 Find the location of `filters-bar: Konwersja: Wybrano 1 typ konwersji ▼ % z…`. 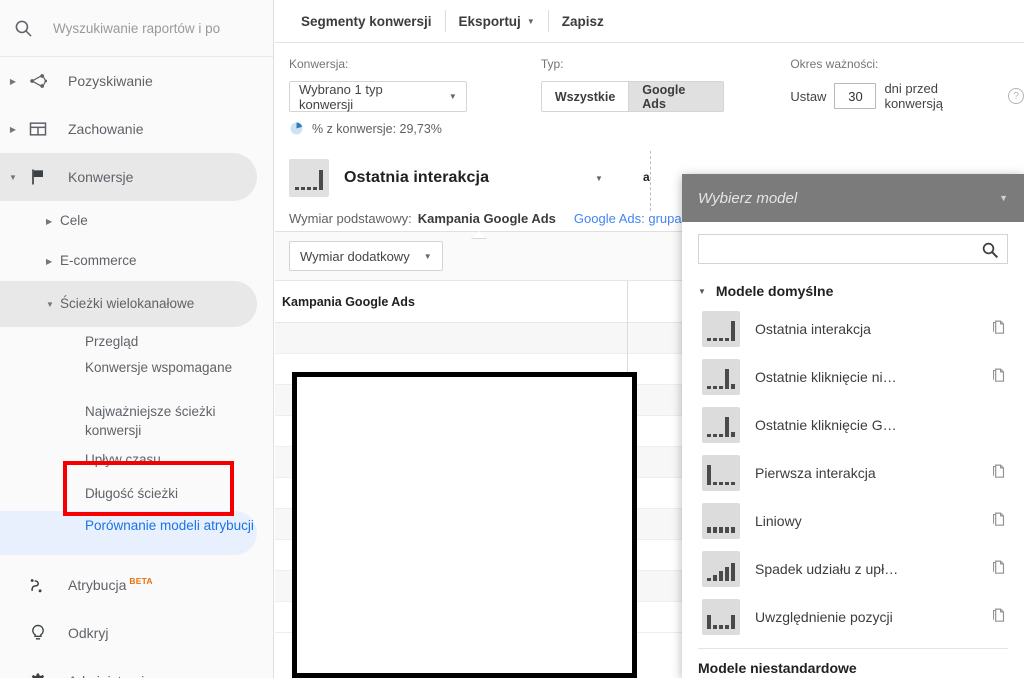

filters-bar: Konwersja: Wybrano 1 typ konwersji ▼ % z… is located at coordinates (649, 93).